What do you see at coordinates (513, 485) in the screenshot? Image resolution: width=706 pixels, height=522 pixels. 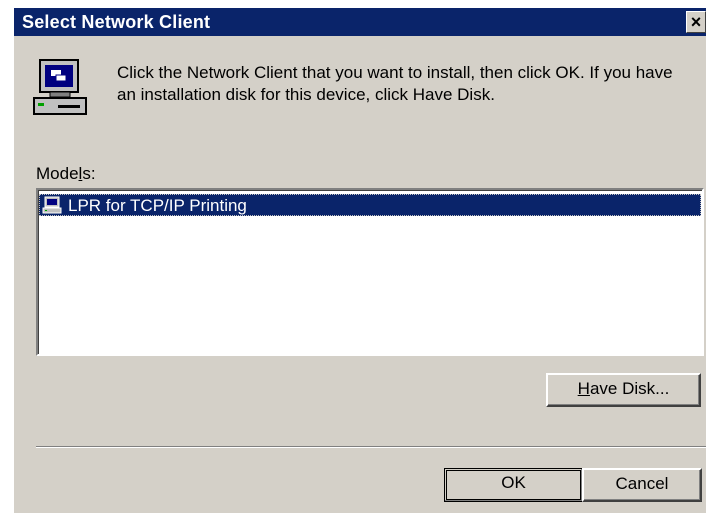 I see `ok-button: OK` at bounding box center [513, 485].